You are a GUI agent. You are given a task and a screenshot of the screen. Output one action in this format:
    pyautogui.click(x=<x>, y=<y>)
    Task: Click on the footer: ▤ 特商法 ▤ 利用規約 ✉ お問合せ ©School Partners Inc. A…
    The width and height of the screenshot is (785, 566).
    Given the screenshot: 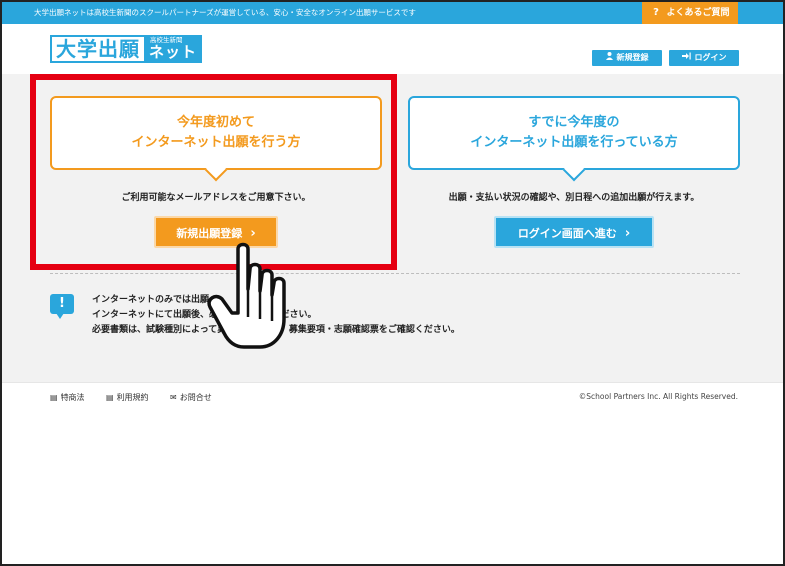 What is the action you would take?
    pyautogui.click(x=392, y=395)
    